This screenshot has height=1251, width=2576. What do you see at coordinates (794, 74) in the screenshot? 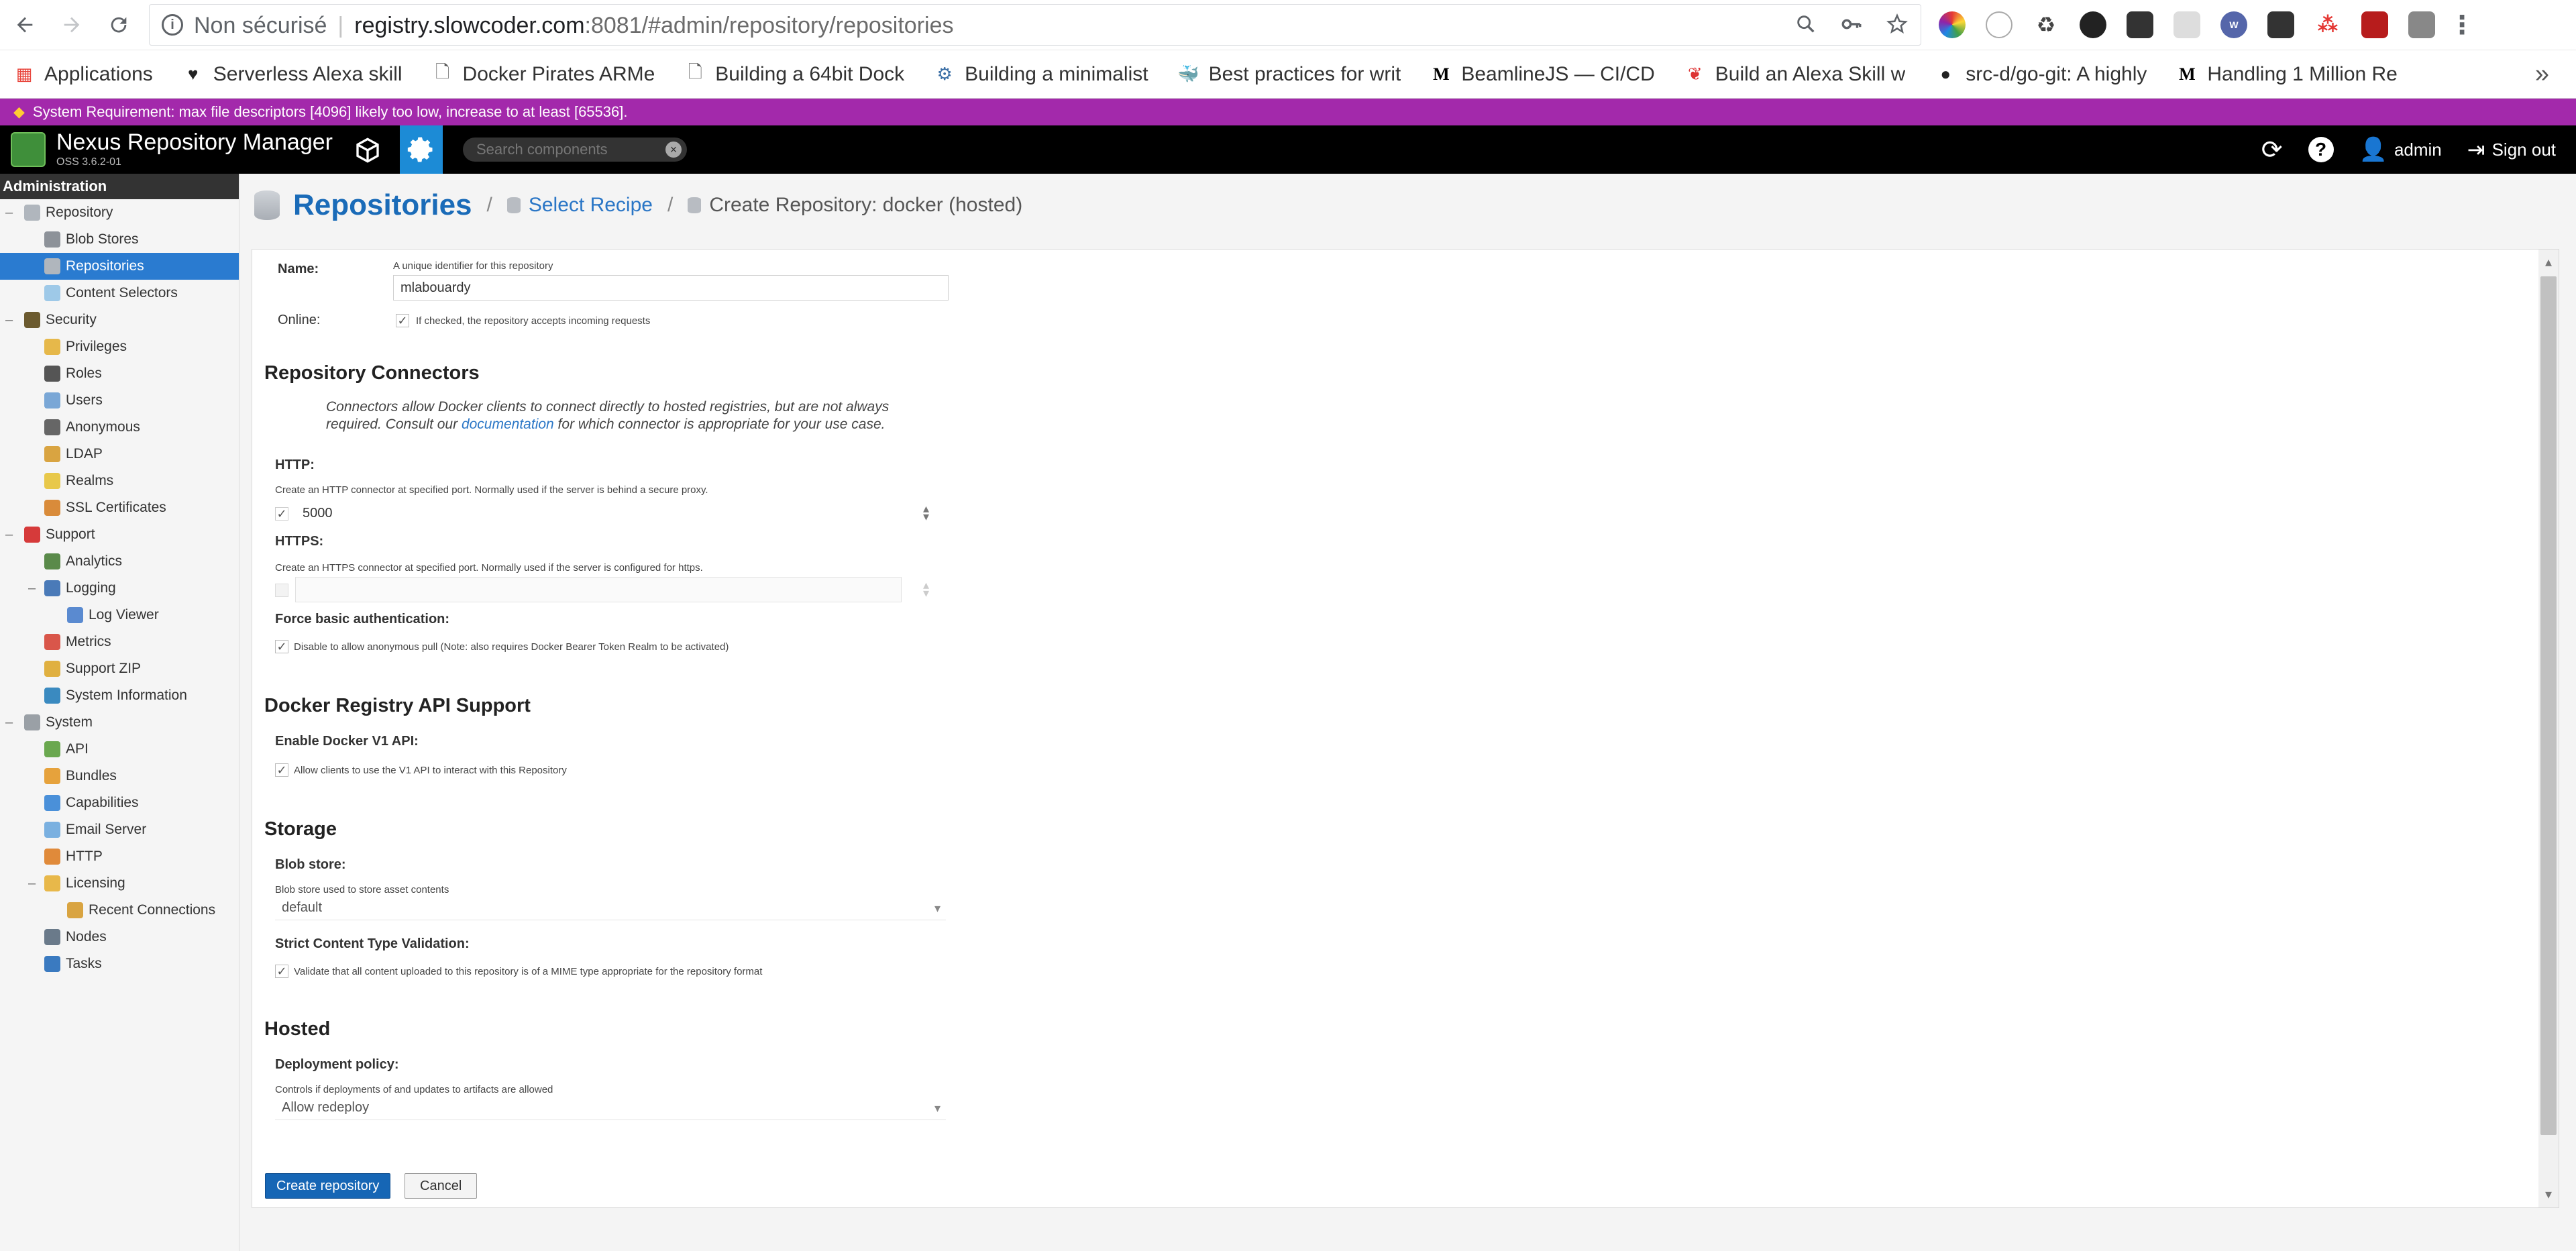
I see `bookmark-item: 🗋 Building a 64bit Dock` at bounding box center [794, 74].